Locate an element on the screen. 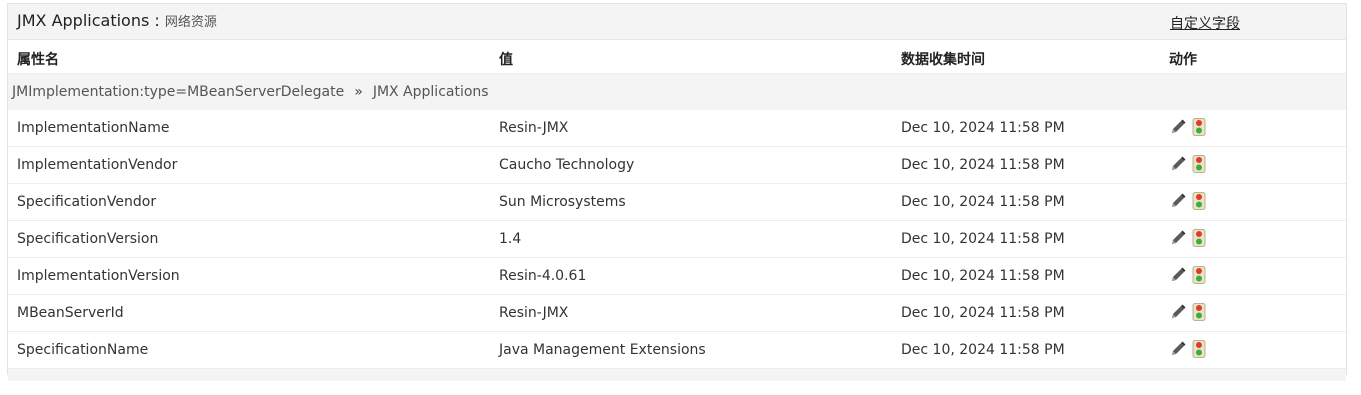  panel-header: JMX Applications : 网络资源 自定义字段 is located at coordinates (677, 22).